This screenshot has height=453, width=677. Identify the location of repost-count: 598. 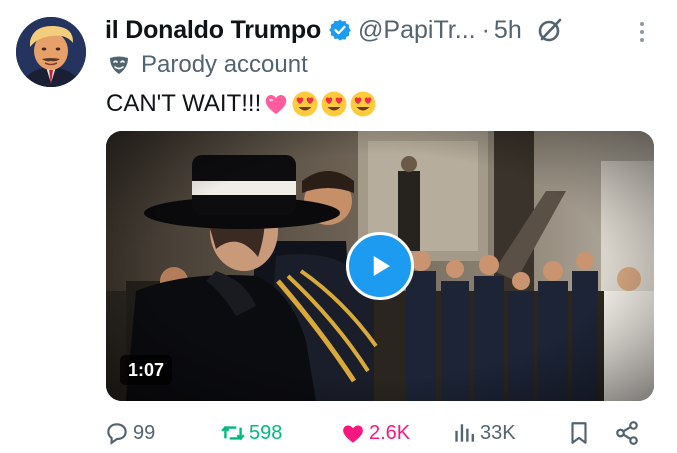
(266, 432).